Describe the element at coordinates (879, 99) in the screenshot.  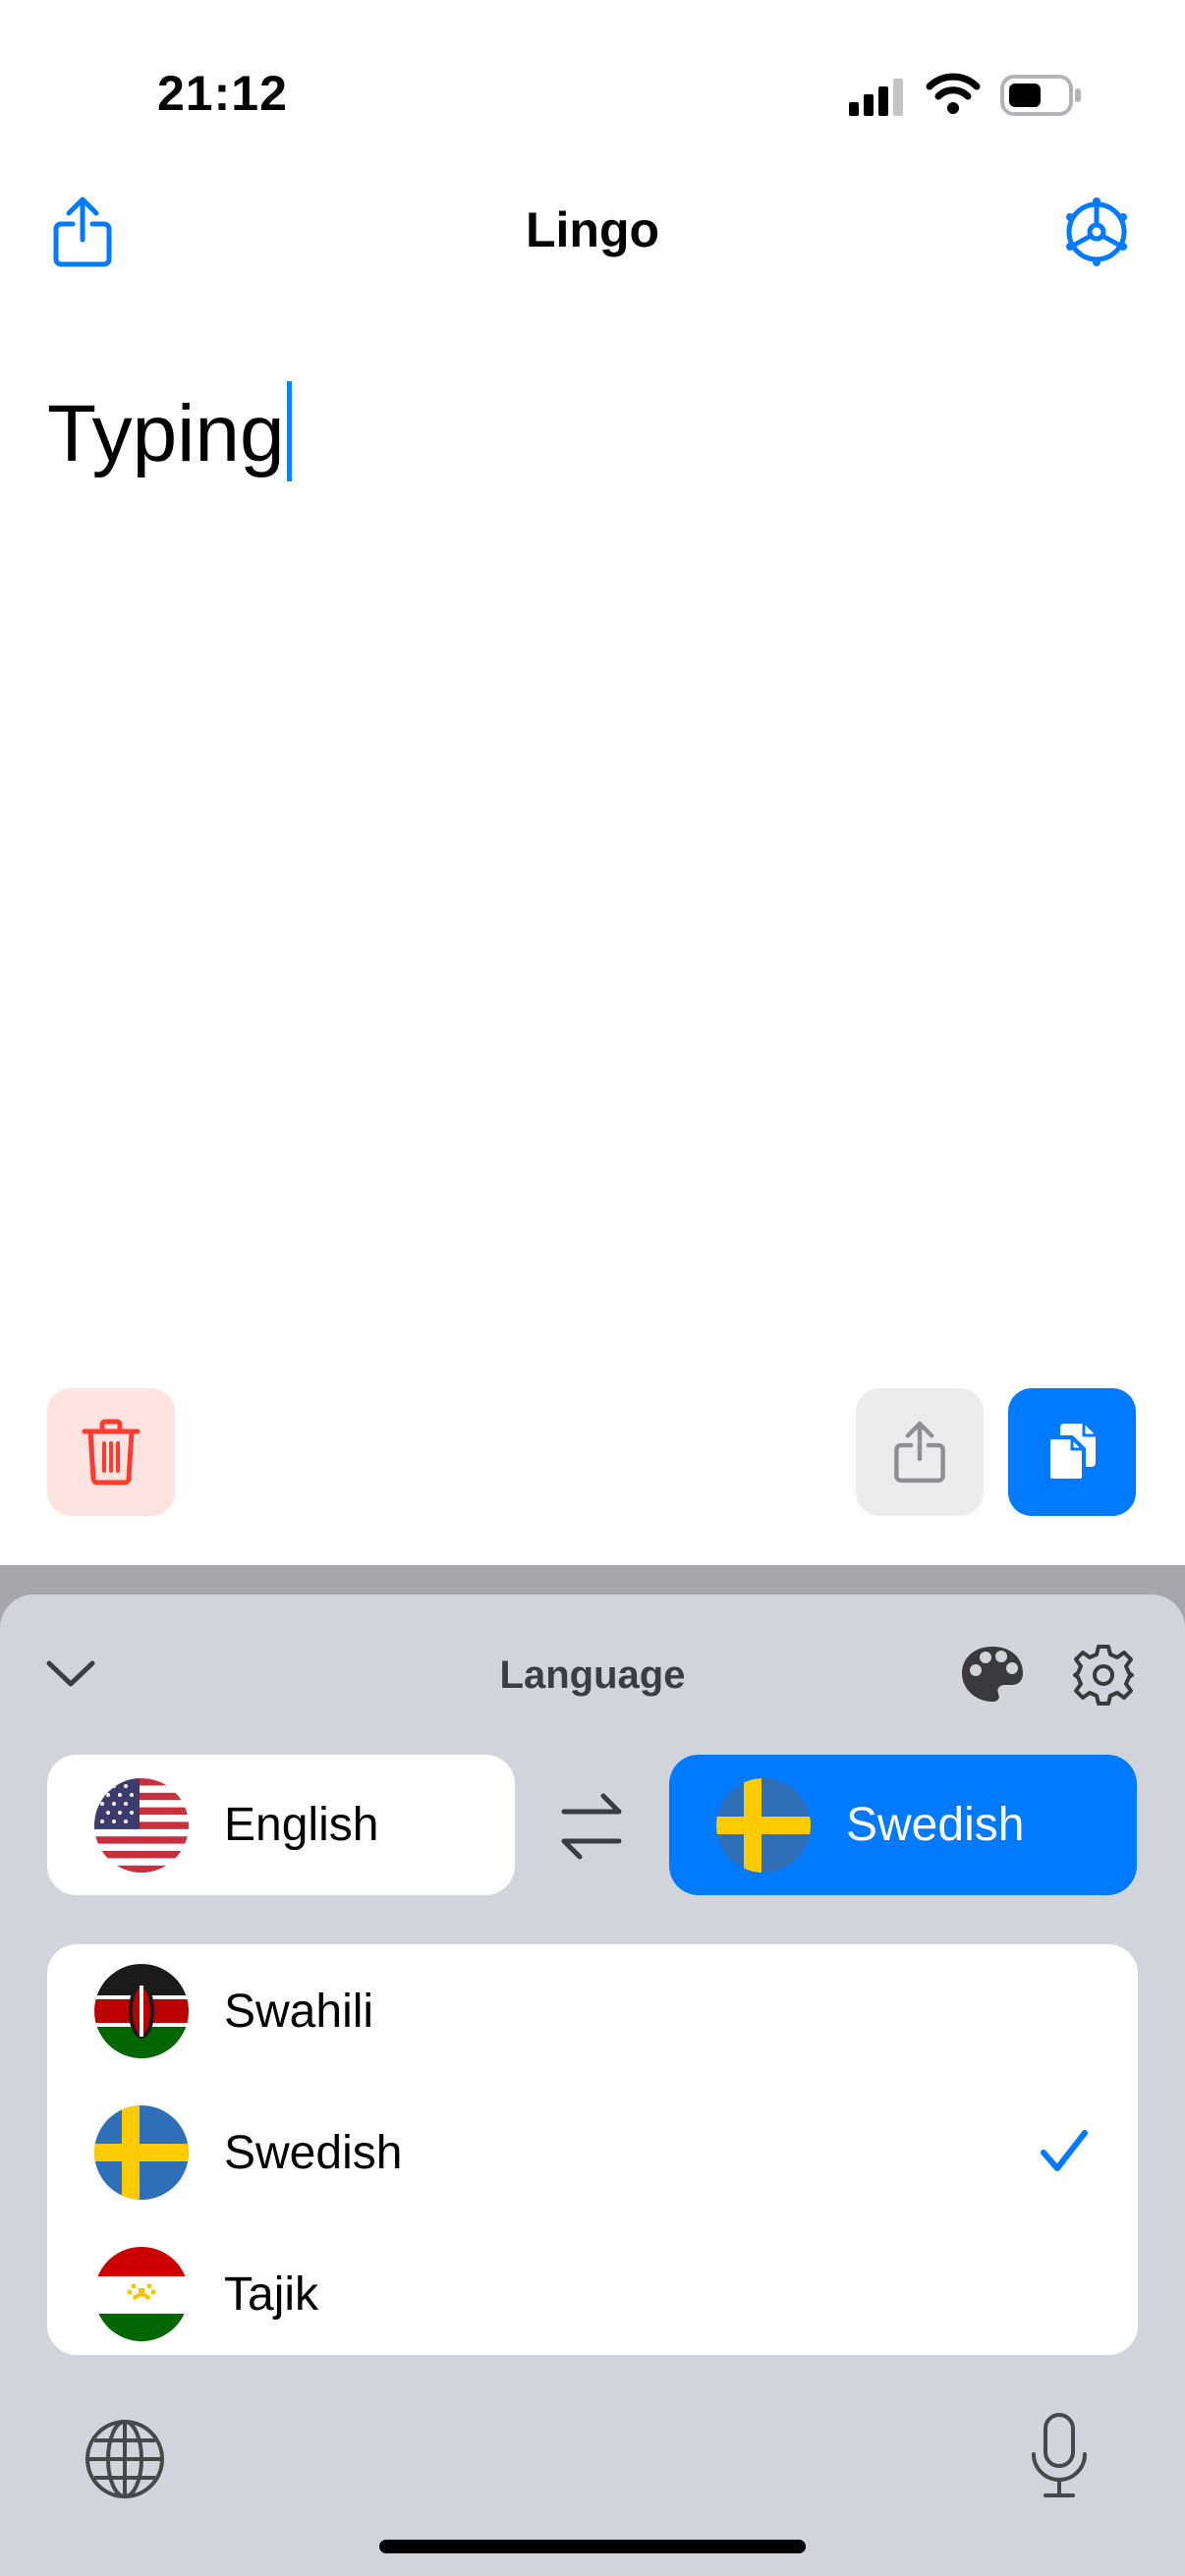
I see `cellular-signal-icon` at that location.